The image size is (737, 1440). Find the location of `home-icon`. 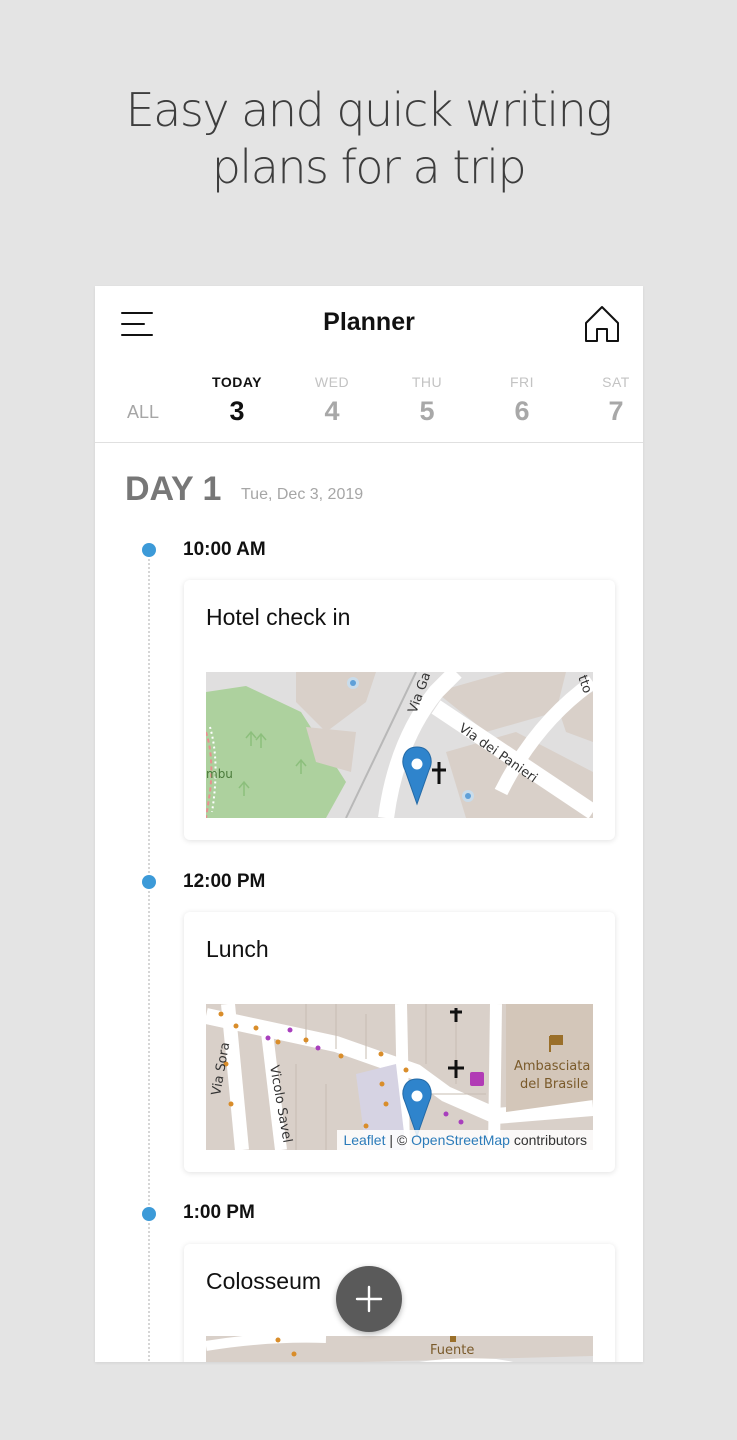

home-icon is located at coordinates (602, 324).